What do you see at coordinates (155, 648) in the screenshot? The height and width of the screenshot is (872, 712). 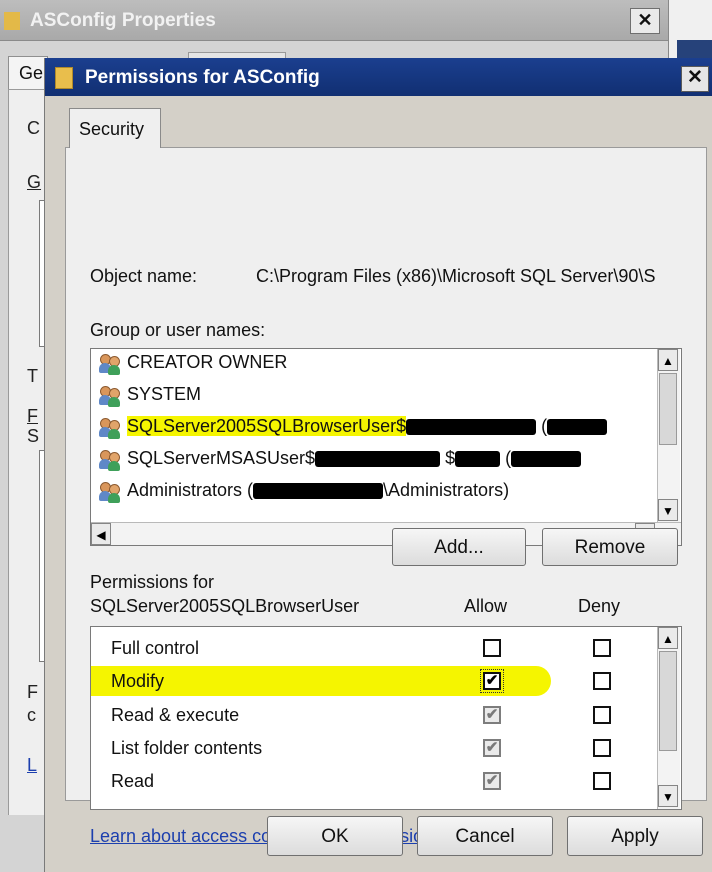 I see `permission-name: Full control` at bounding box center [155, 648].